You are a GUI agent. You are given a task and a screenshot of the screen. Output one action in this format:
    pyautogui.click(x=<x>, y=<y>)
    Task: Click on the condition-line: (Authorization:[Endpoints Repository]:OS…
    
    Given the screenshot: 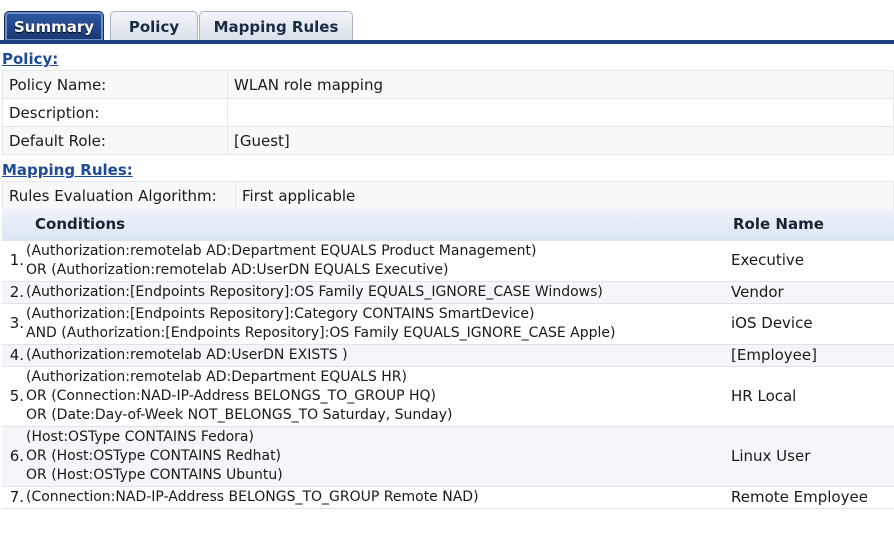 What is the action you would take?
    pyautogui.click(x=314, y=291)
    